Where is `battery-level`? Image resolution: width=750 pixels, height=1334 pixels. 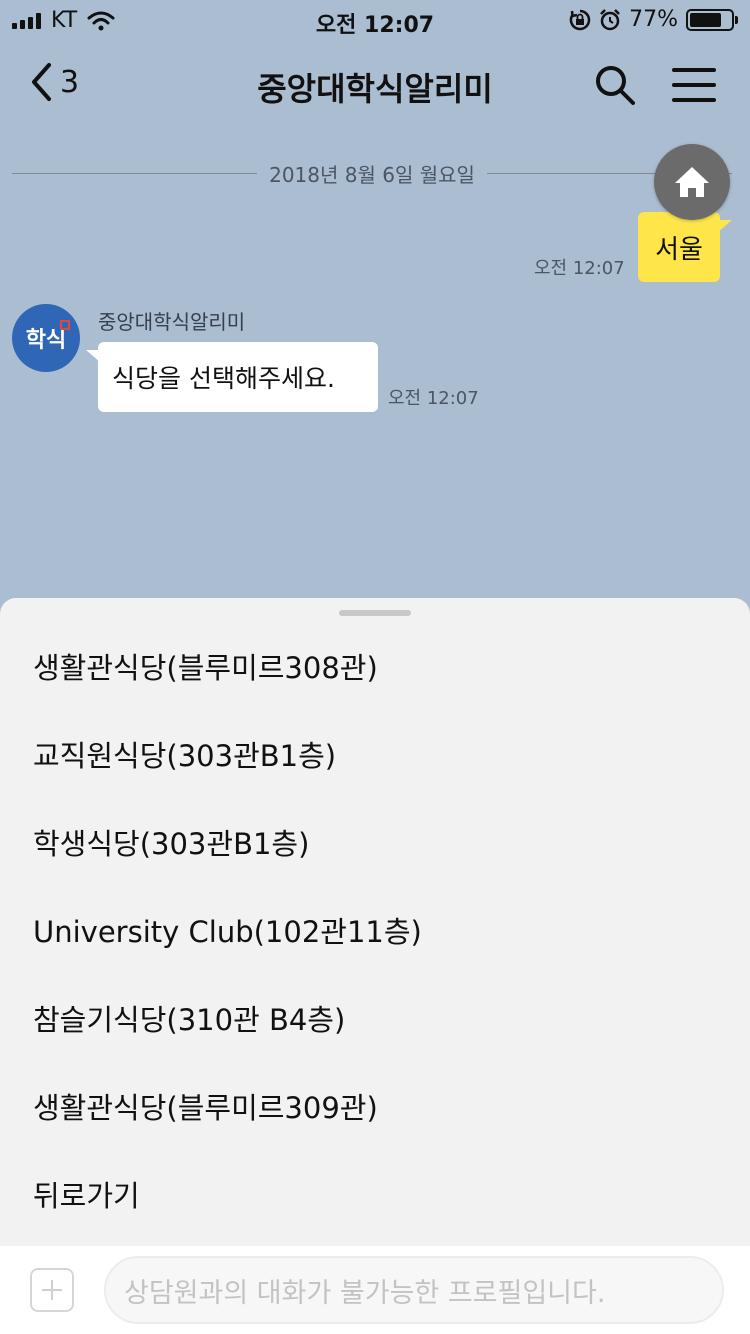
battery-level is located at coordinates (705, 19).